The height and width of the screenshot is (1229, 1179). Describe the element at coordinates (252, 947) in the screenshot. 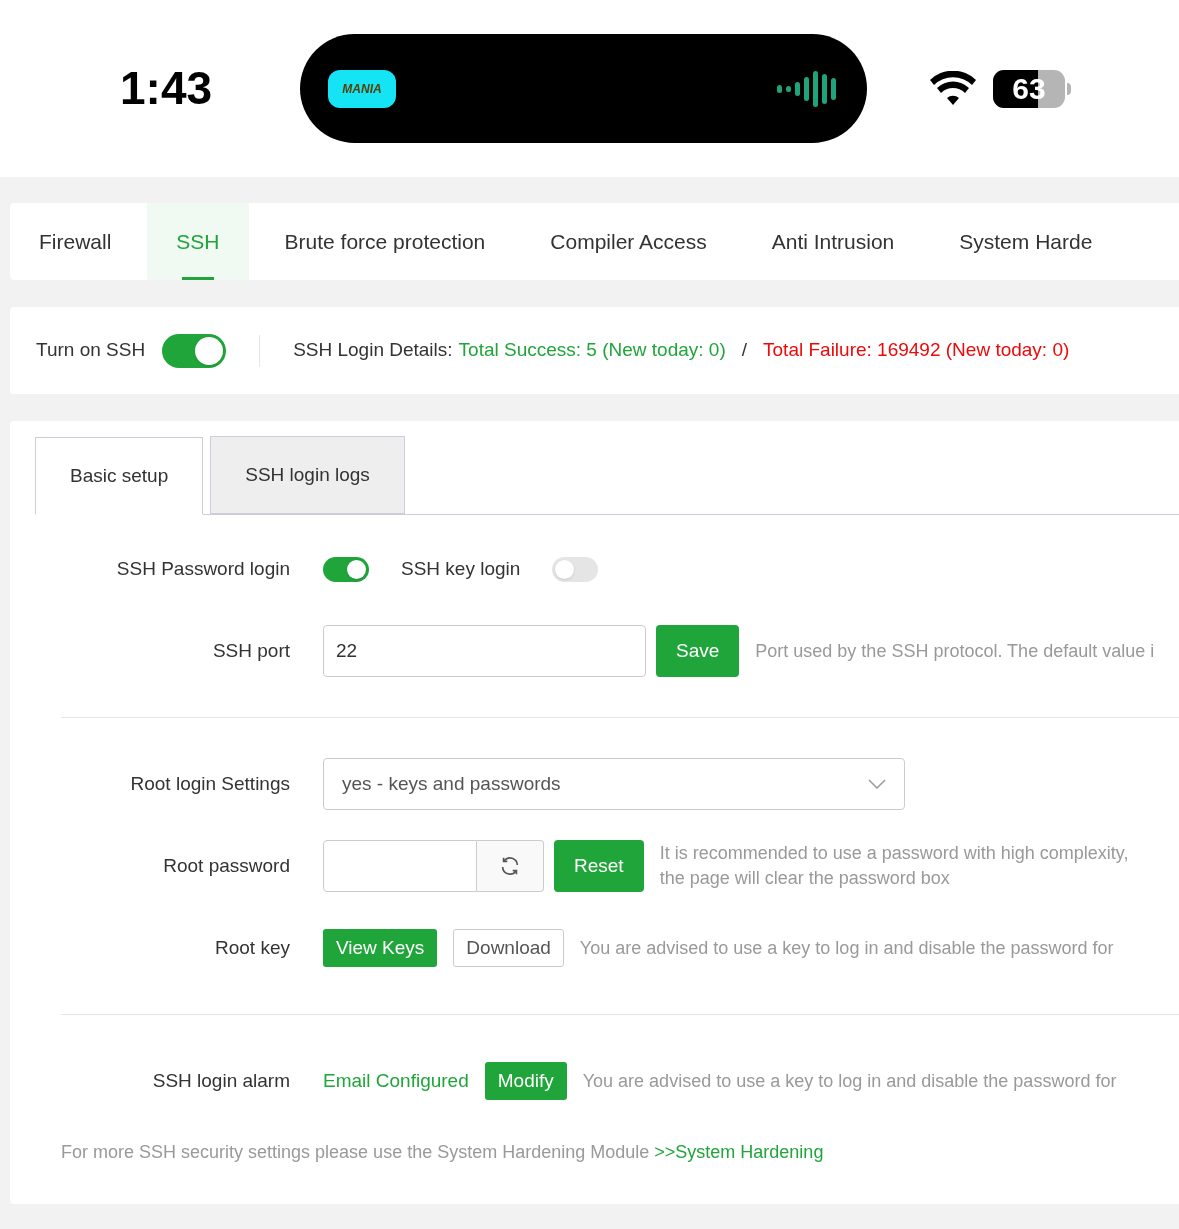

I see `field-label: Root key` at that location.